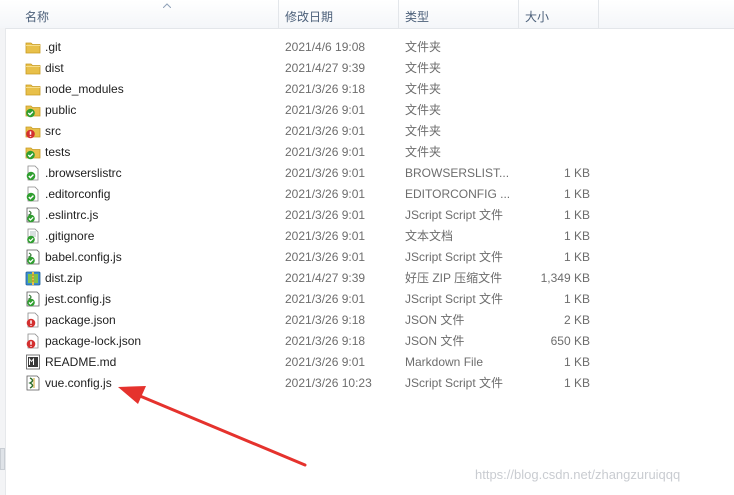  Describe the element at coordinates (537, 17) in the screenshot. I see `column-header-size-label: 大小` at that location.